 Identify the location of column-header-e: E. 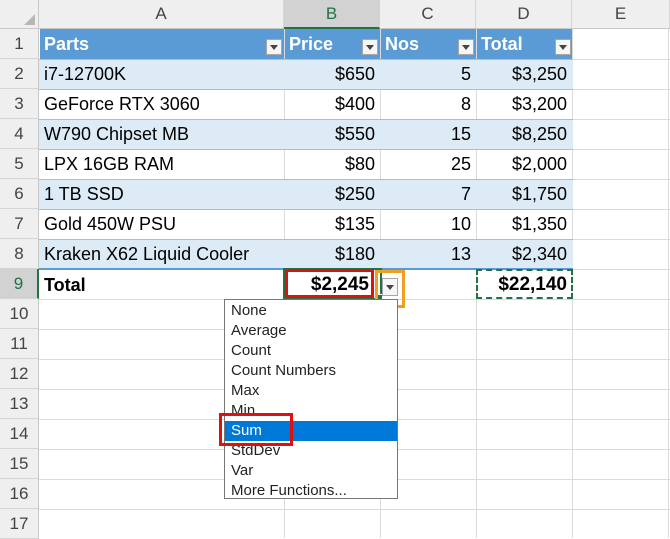
(621, 14).